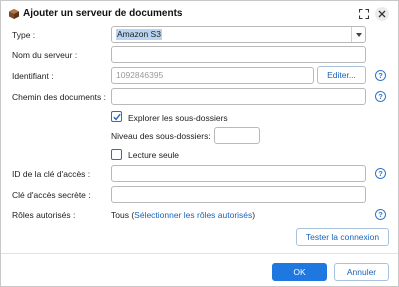 Image resolution: width=399 pixels, height=287 pixels. What do you see at coordinates (254, 215) in the screenshot?
I see `roles-suffix: )` at bounding box center [254, 215].